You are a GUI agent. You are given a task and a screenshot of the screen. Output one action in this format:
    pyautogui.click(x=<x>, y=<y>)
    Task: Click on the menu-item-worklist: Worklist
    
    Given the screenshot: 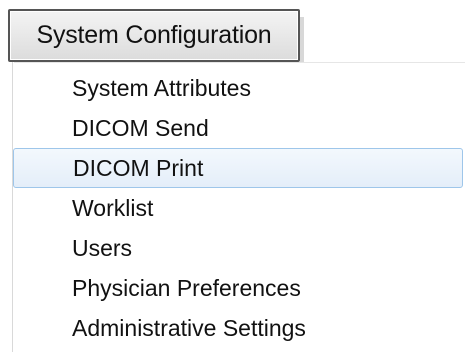 What is the action you would take?
    pyautogui.click(x=239, y=208)
    